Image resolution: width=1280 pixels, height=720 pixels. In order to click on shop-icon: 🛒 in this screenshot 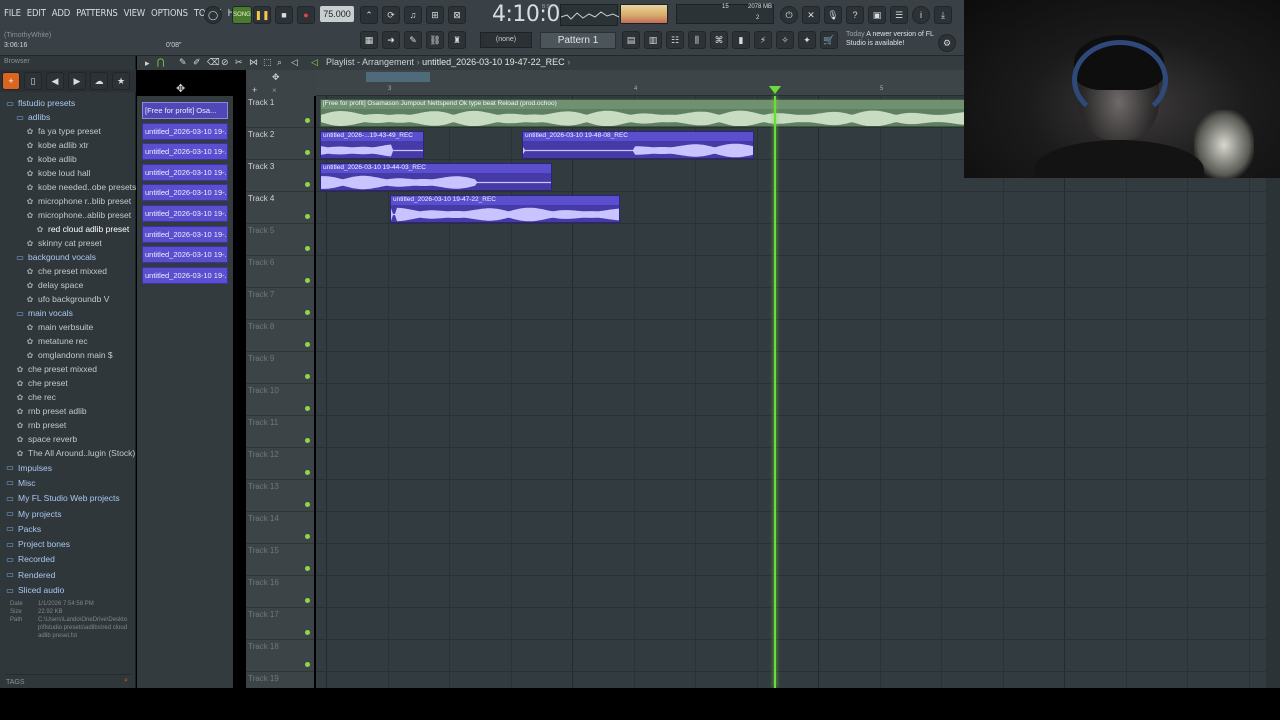, I will do `click(829, 40)`.